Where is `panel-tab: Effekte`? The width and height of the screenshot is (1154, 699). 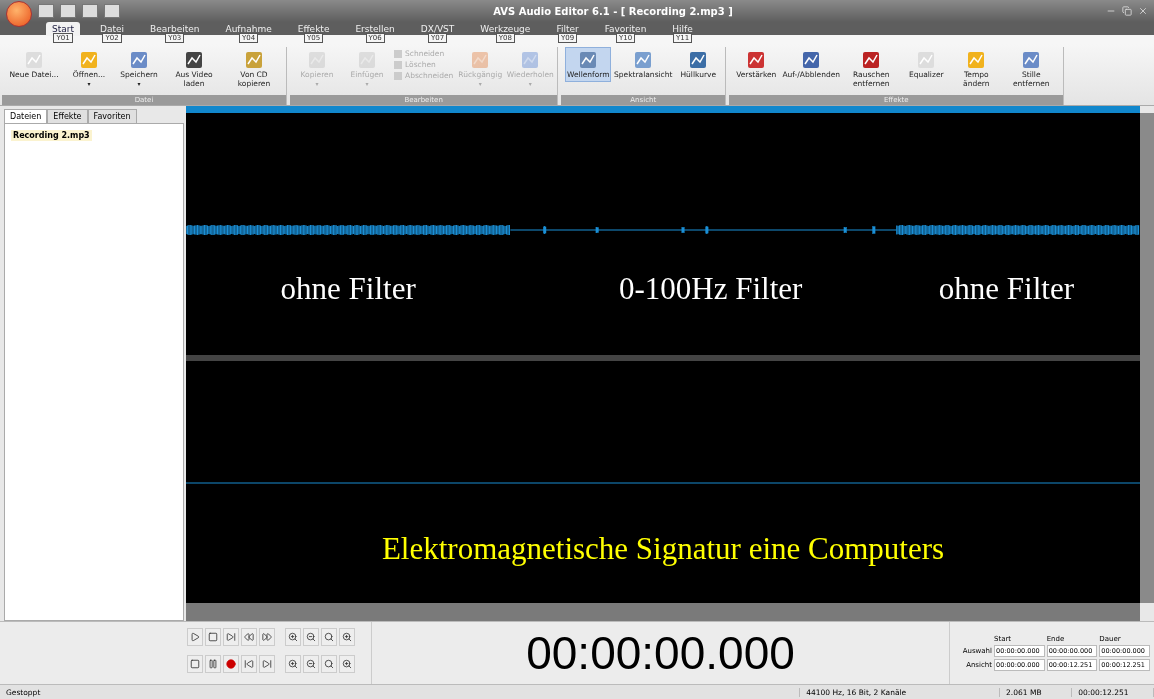 panel-tab: Effekte is located at coordinates (67, 116).